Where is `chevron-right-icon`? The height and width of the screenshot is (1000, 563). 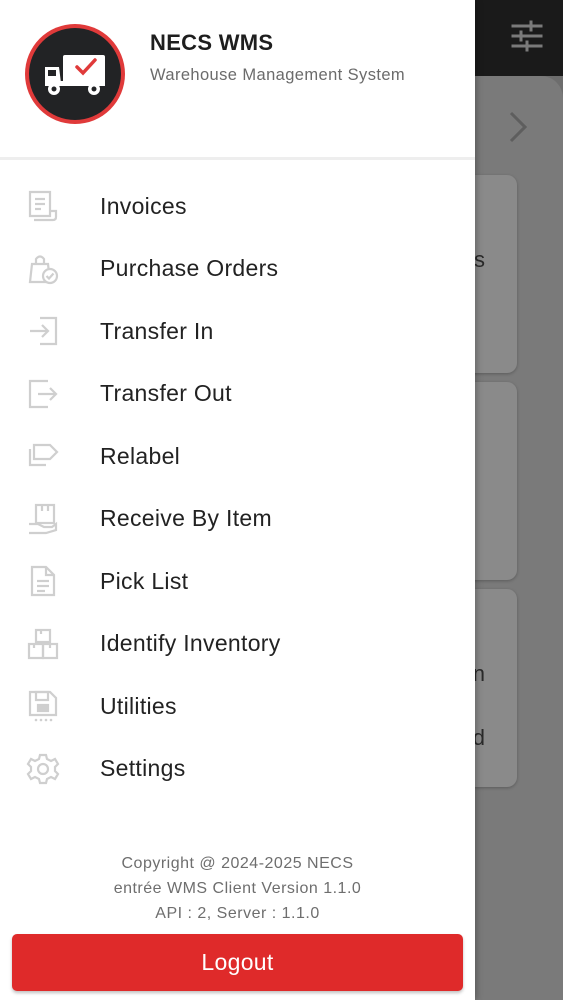
chevron-right-icon is located at coordinates (518, 127).